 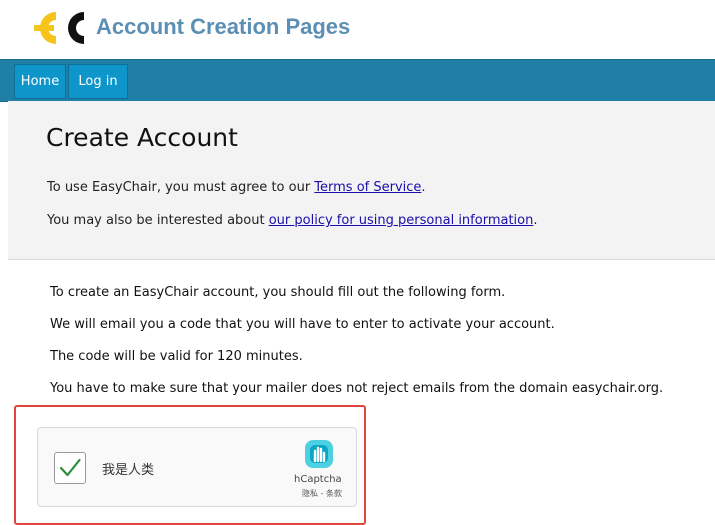 What do you see at coordinates (319, 454) in the screenshot?
I see `hcaptcha-logo-icon` at bounding box center [319, 454].